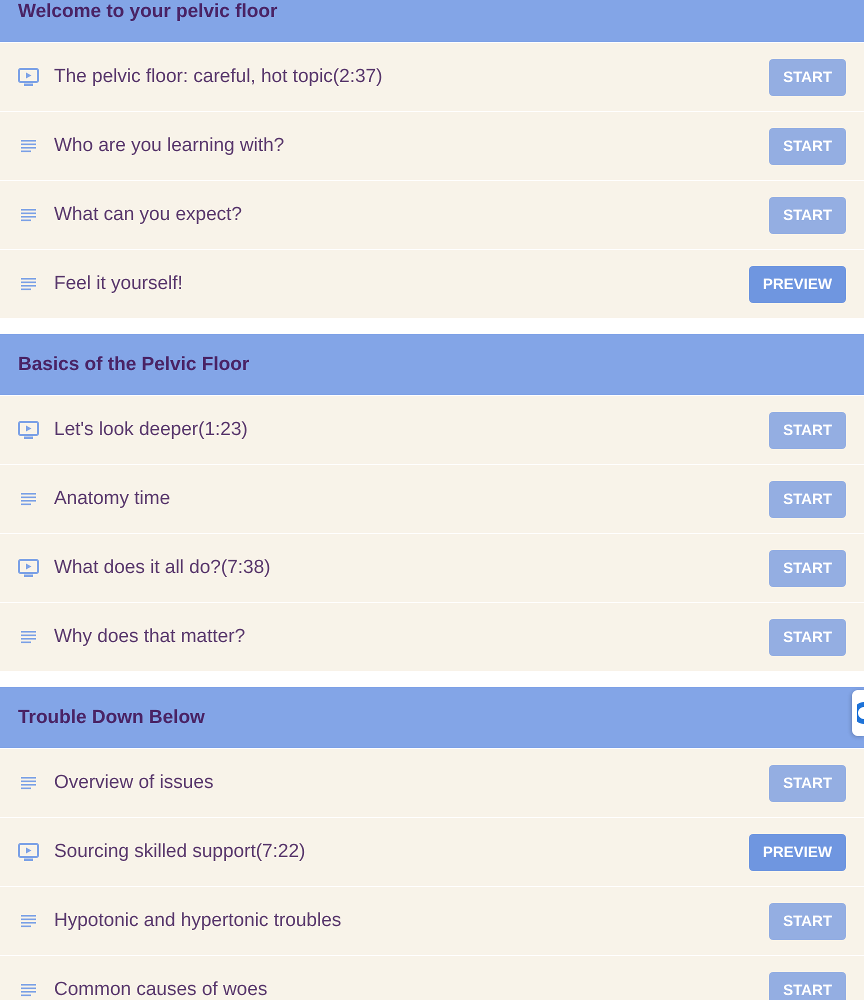 This screenshot has height=1000, width=864. I want to click on lesson-title: Why does that matter?, so click(150, 637).